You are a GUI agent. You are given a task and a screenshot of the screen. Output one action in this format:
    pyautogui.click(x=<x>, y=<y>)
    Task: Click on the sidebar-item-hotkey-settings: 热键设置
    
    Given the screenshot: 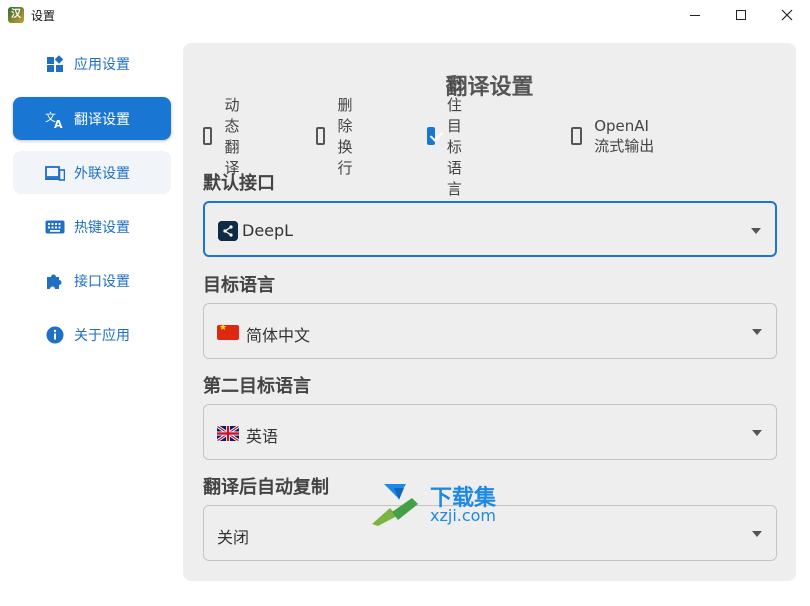 What is the action you would take?
    pyautogui.click(x=92, y=226)
    